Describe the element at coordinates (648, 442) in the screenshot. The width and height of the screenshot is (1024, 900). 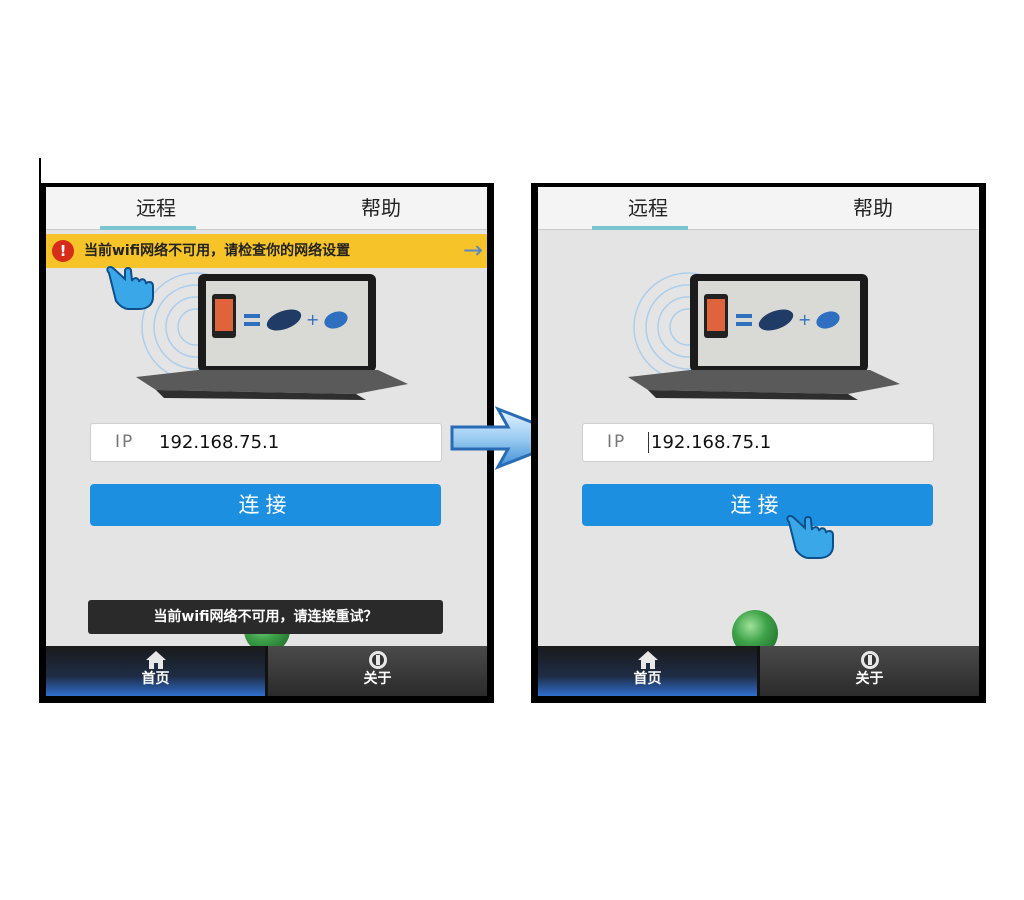
I see `text-cursor` at that location.